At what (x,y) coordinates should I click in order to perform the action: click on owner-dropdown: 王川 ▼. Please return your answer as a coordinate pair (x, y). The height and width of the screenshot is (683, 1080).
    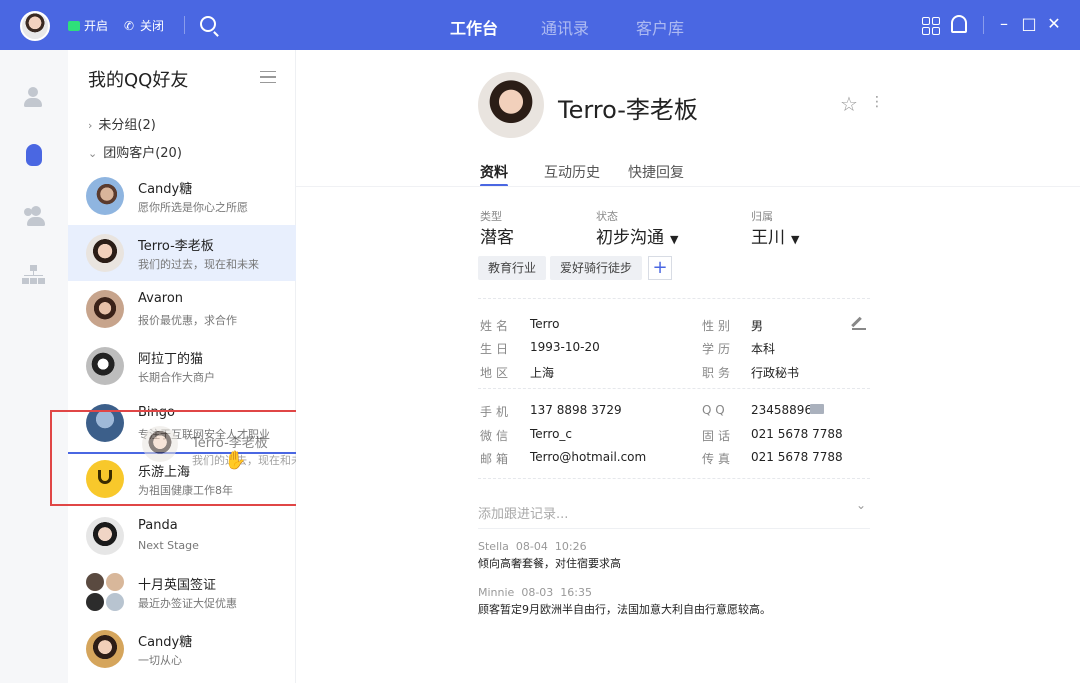
    Looking at the image, I should click on (775, 235).